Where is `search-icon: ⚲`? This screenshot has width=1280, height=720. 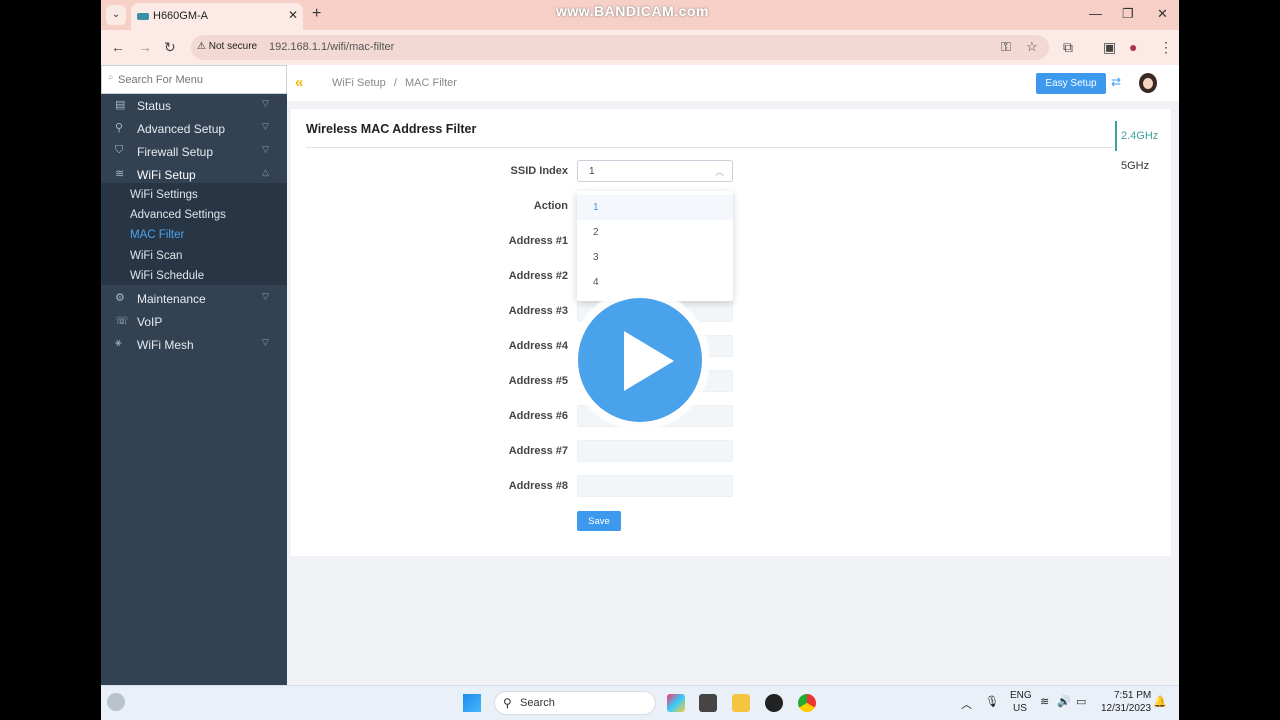
search-icon: ⚲ is located at coordinates (507, 703).